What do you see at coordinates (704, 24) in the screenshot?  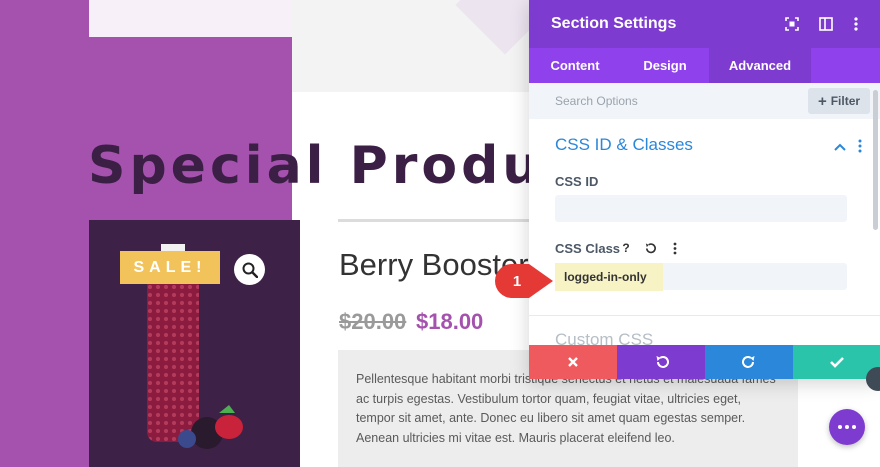 I see `panel-header: Section Settings` at bounding box center [704, 24].